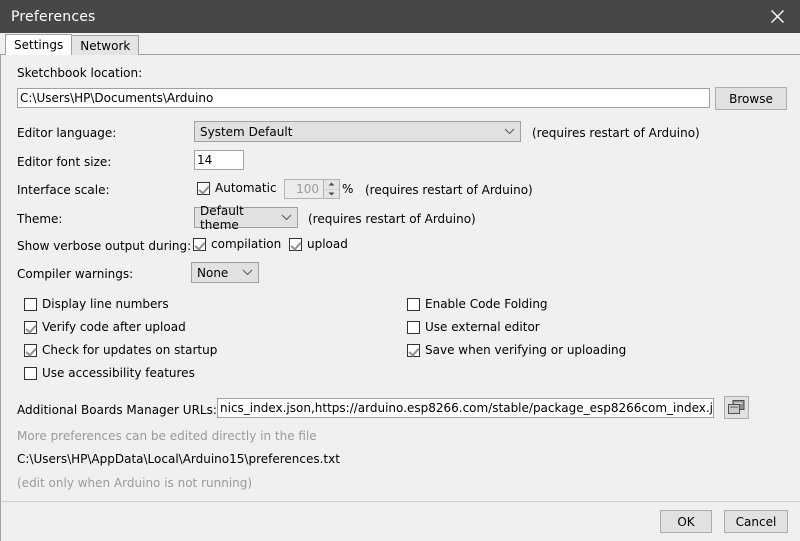 This screenshot has width=800, height=541. I want to click on verbose-upload-row: upload, so click(318, 244).